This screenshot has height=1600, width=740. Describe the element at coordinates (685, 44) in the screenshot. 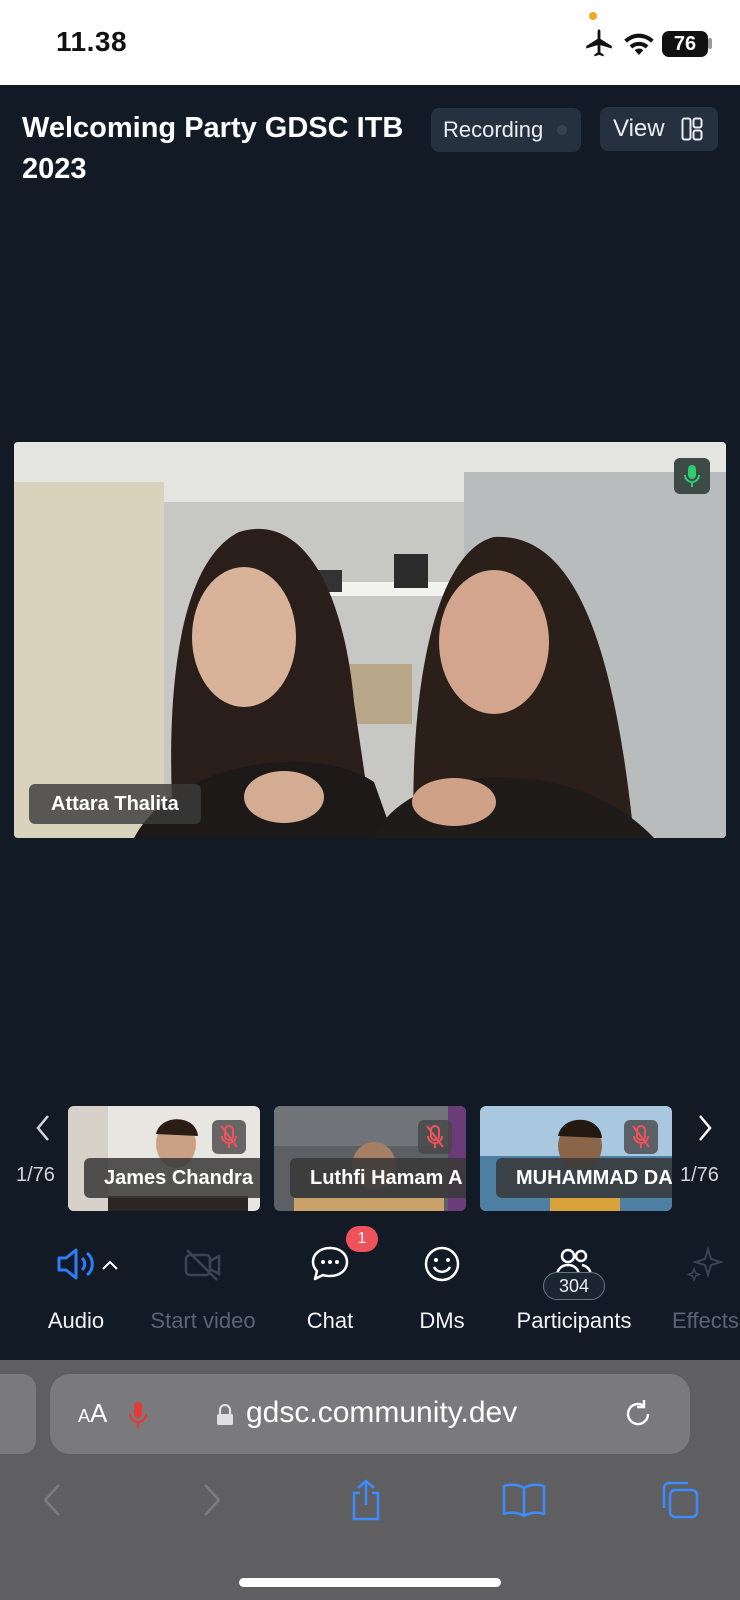

I see `battery-indicator: 76` at that location.